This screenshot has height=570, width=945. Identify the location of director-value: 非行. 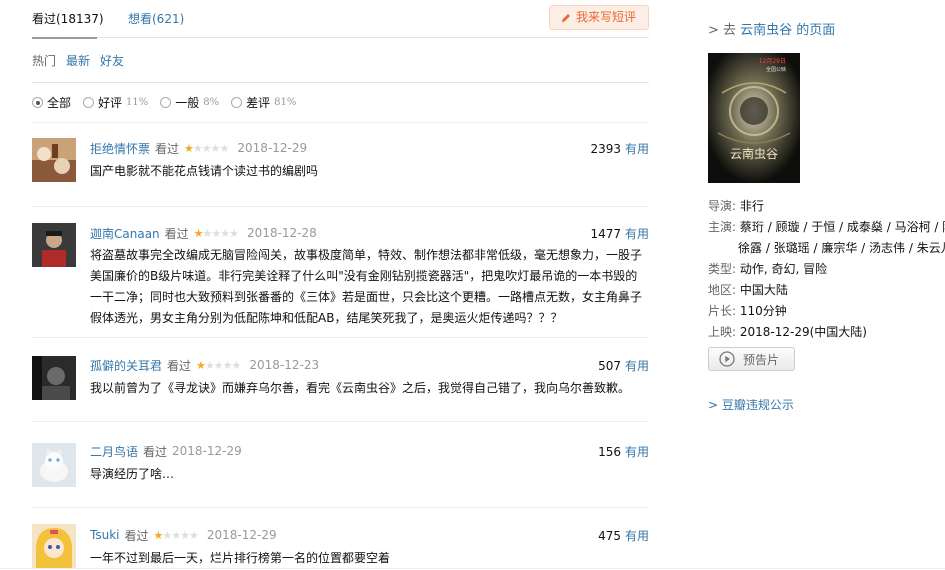
(751, 206).